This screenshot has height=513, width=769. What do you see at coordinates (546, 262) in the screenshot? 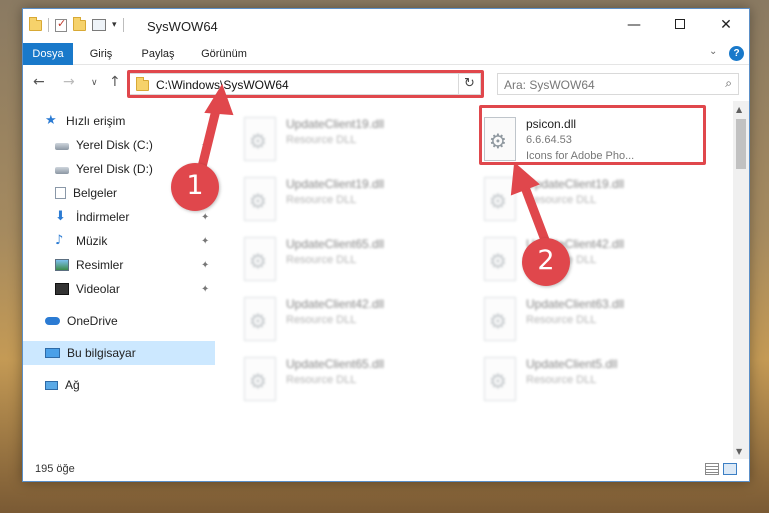
I see `callout-badge-2: 2` at bounding box center [546, 262].